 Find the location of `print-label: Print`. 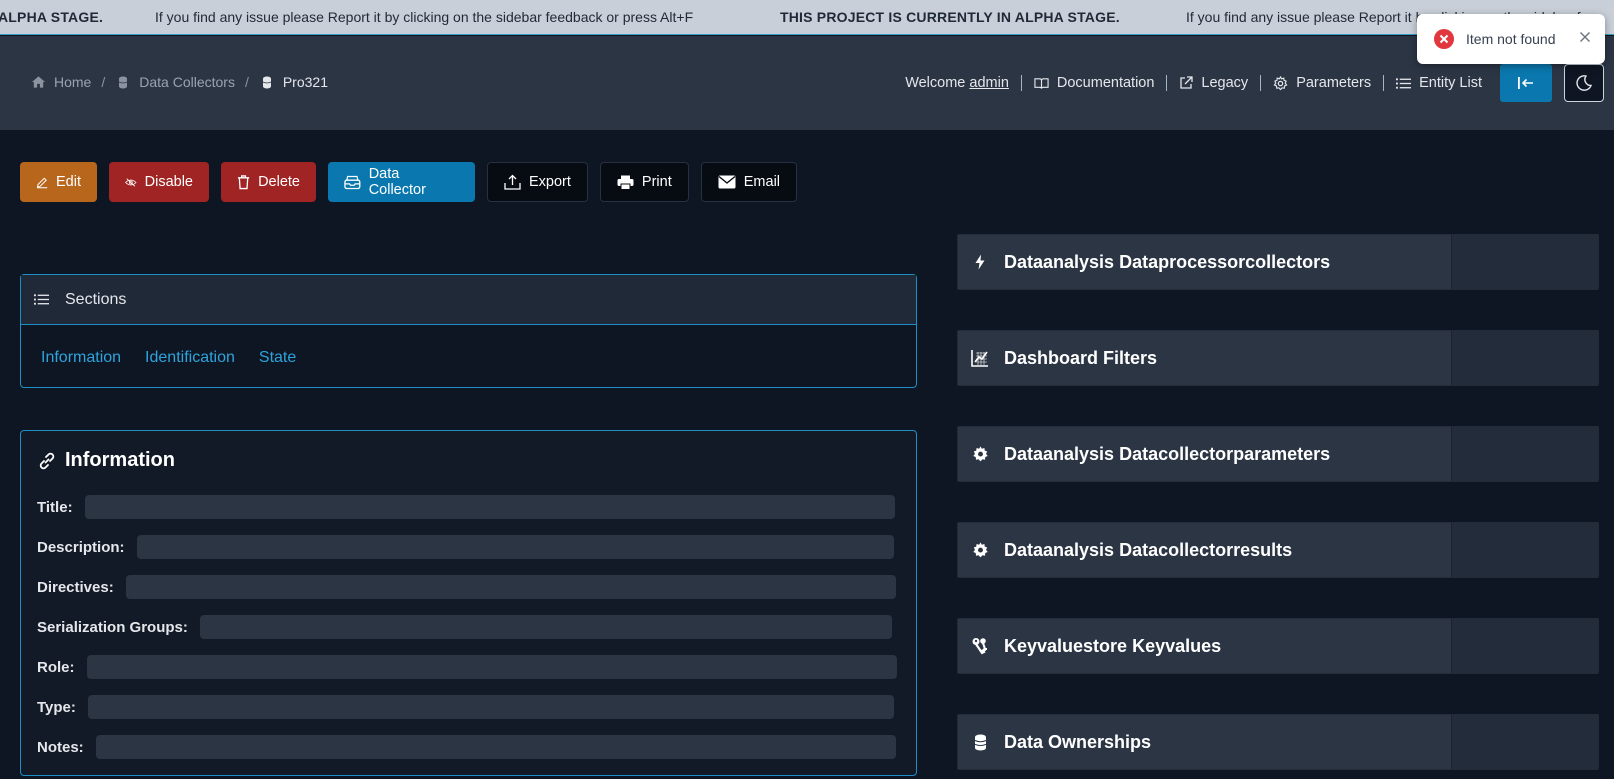

print-label: Print is located at coordinates (656, 182).